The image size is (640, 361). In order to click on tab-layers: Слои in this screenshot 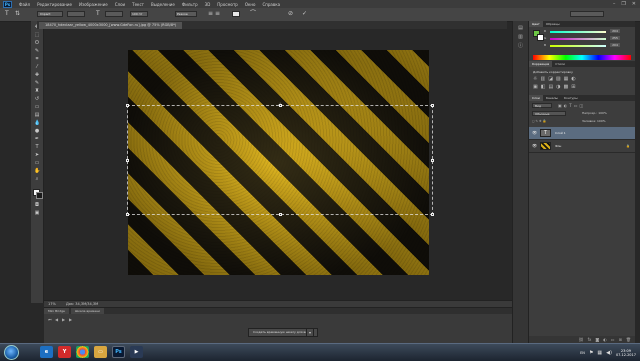, I will do `click(536, 98)`.